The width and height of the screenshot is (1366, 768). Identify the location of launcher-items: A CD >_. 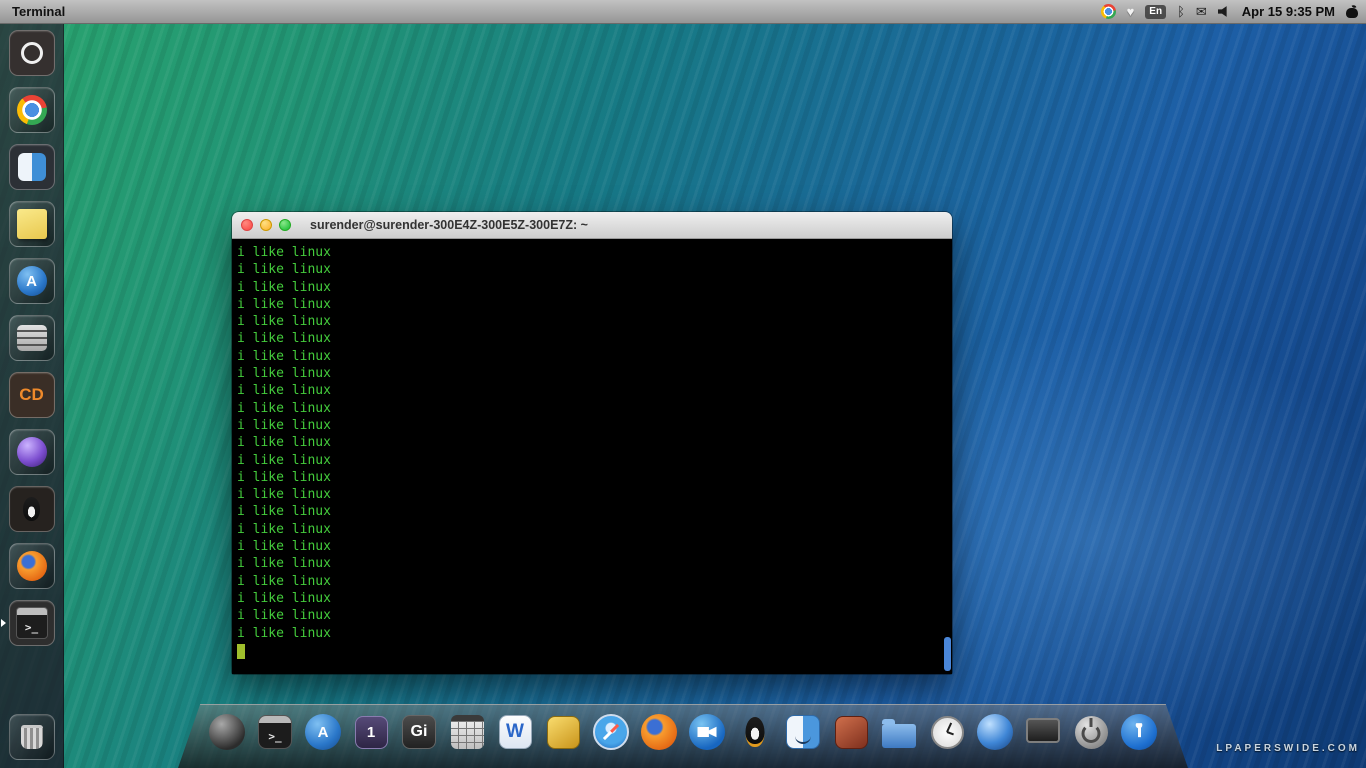
(31, 338).